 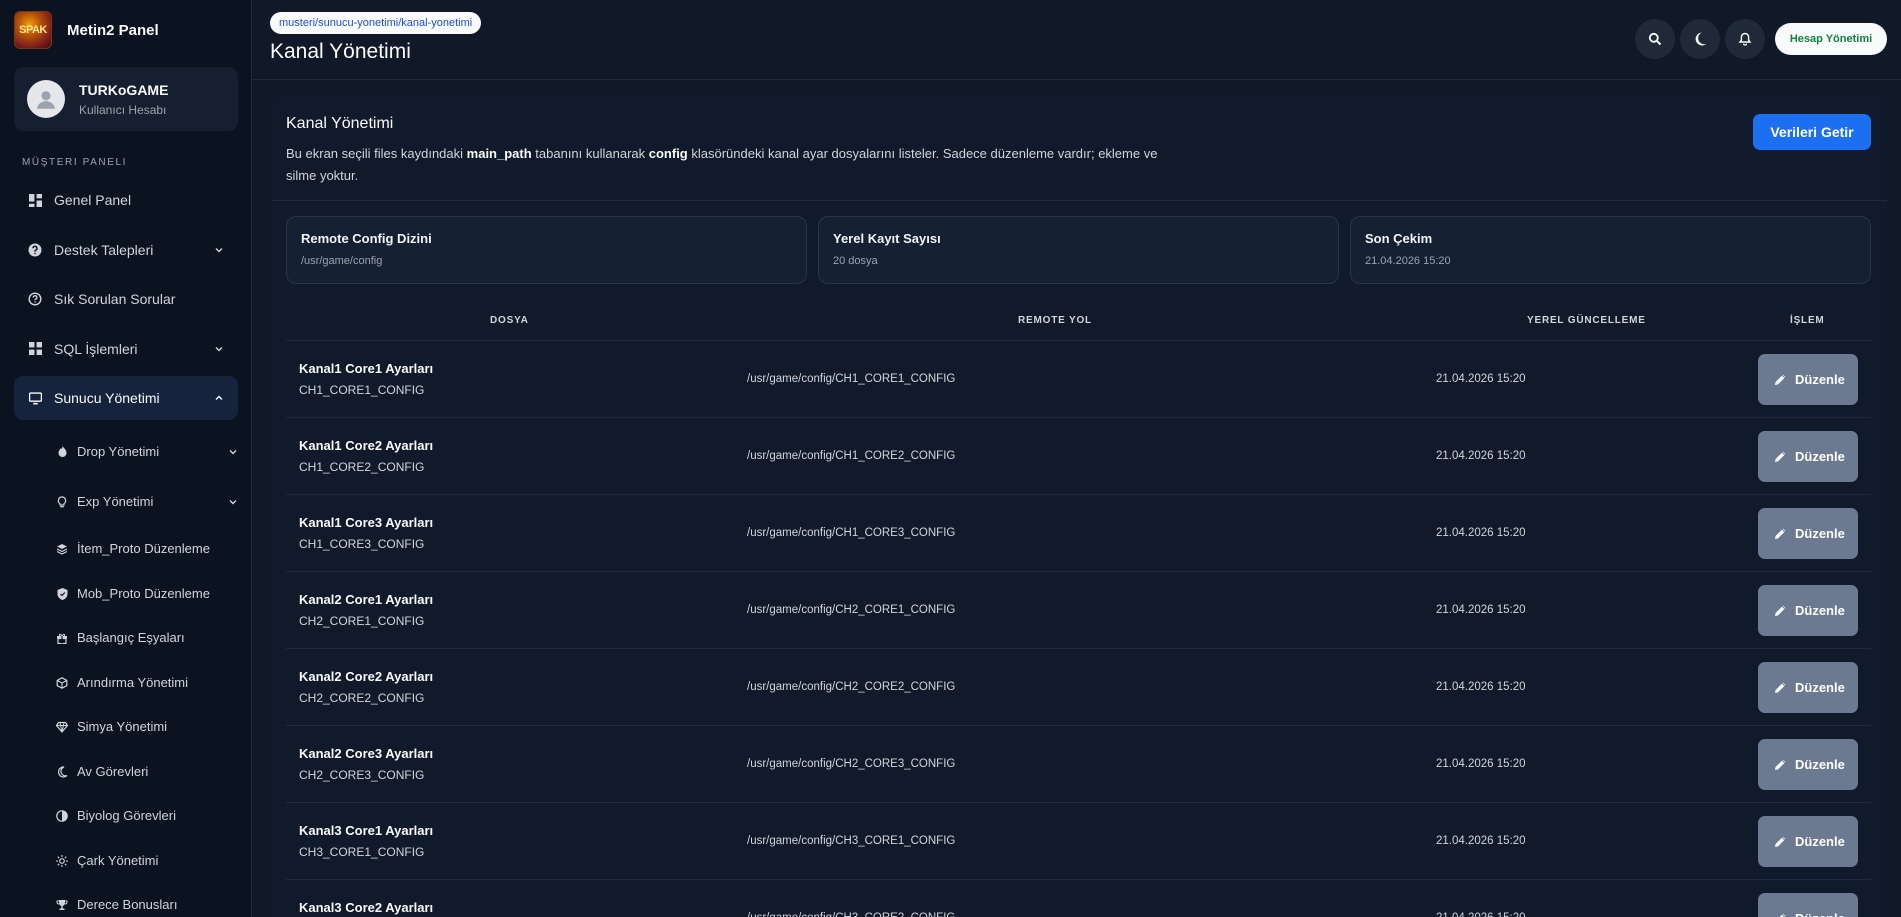 What do you see at coordinates (1831, 39) in the screenshot?
I see `account-management-button: Hesap Yönetimi` at bounding box center [1831, 39].